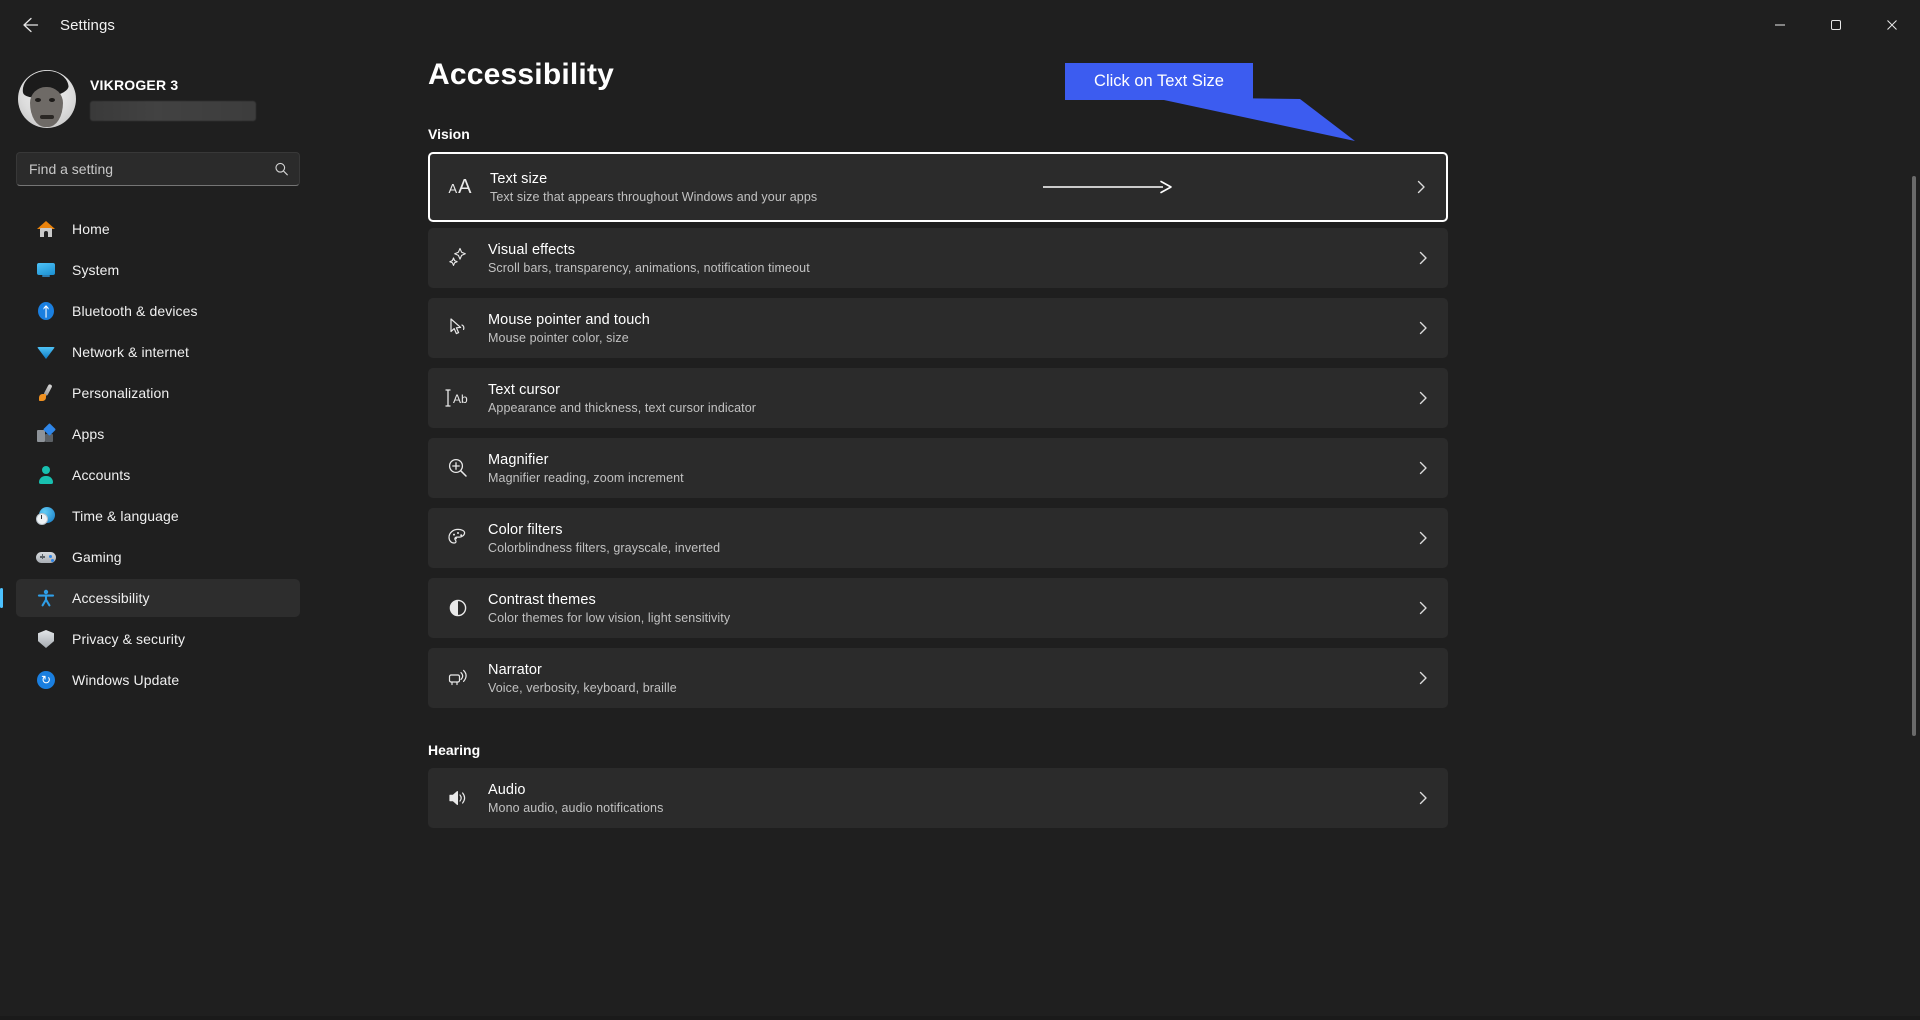 Image resolution: width=1920 pixels, height=1020 pixels. I want to click on hearing-card-list: Audio Mono audio, audio notifications, so click(938, 798).